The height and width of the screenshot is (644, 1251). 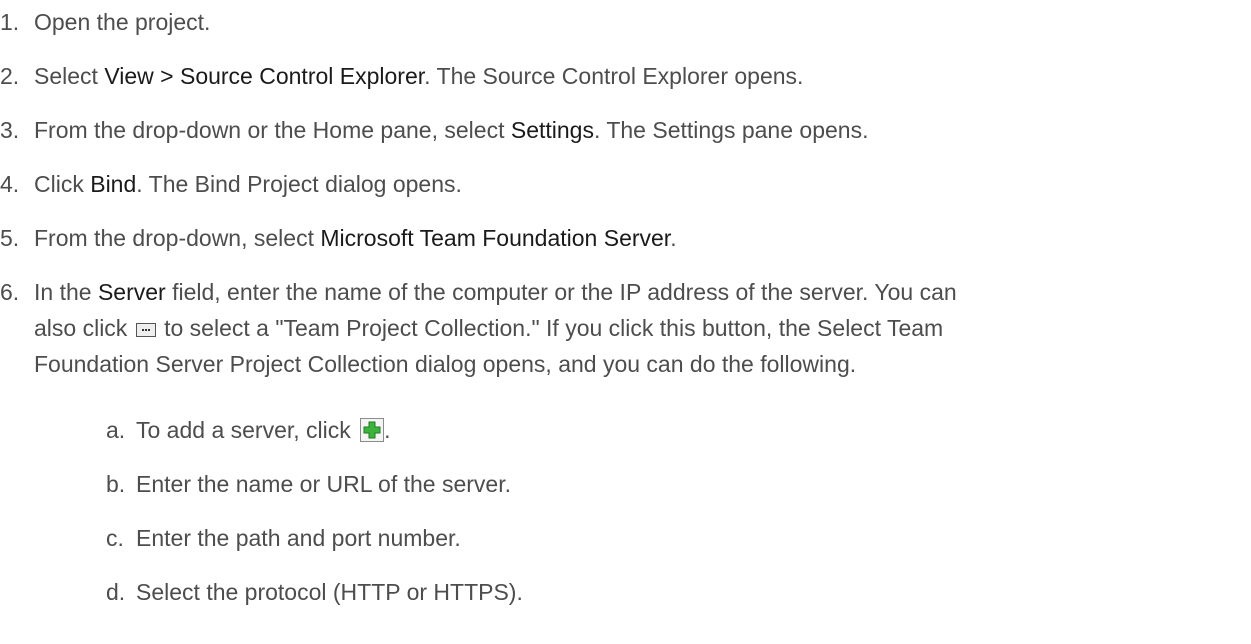 What do you see at coordinates (66, 292) in the screenshot?
I see `text-segment: In the` at bounding box center [66, 292].